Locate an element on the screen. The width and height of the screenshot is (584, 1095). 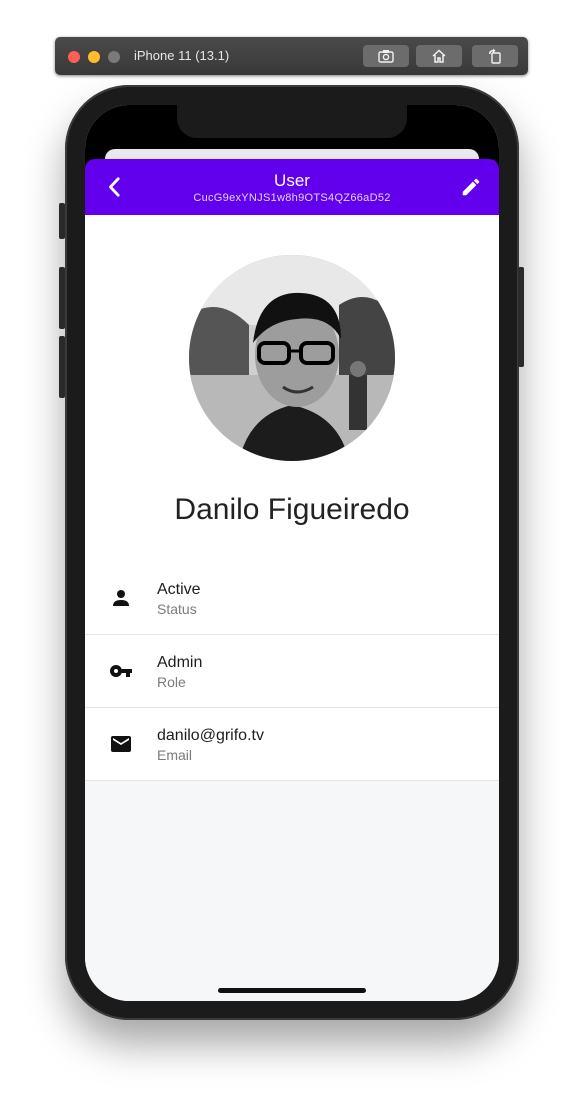
detail-row-role: Admin Role is located at coordinates (292, 671).